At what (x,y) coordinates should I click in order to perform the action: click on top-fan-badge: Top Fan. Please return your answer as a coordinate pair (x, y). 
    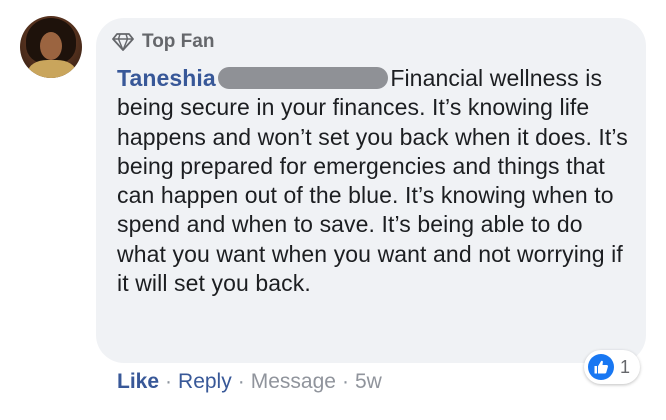
    Looking at the image, I should click on (163, 42).